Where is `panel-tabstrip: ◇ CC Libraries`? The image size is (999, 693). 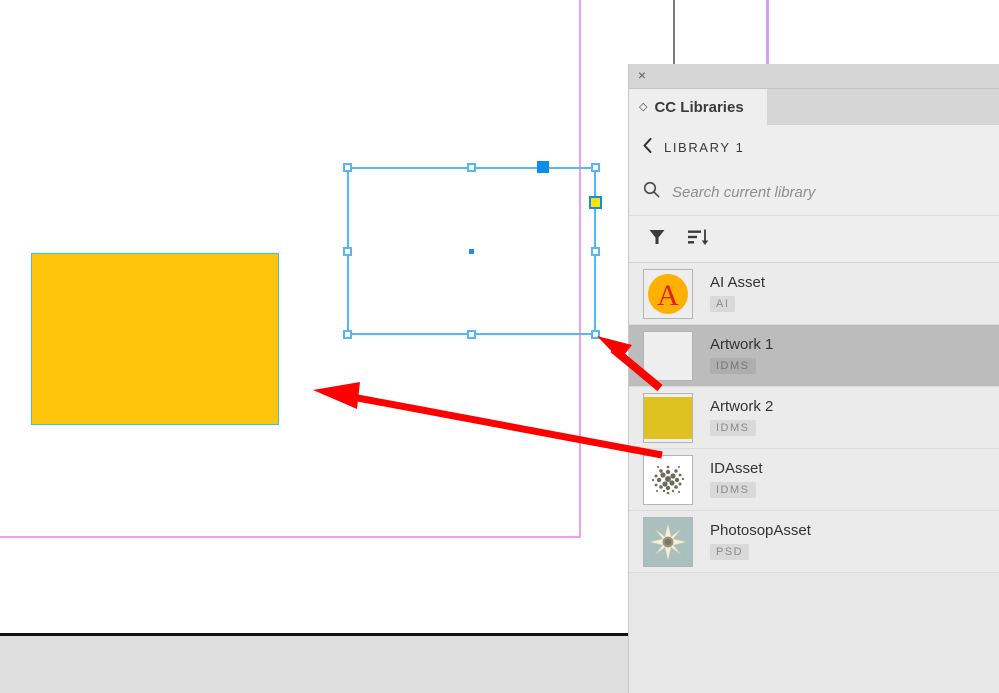 panel-tabstrip: ◇ CC Libraries is located at coordinates (814, 107).